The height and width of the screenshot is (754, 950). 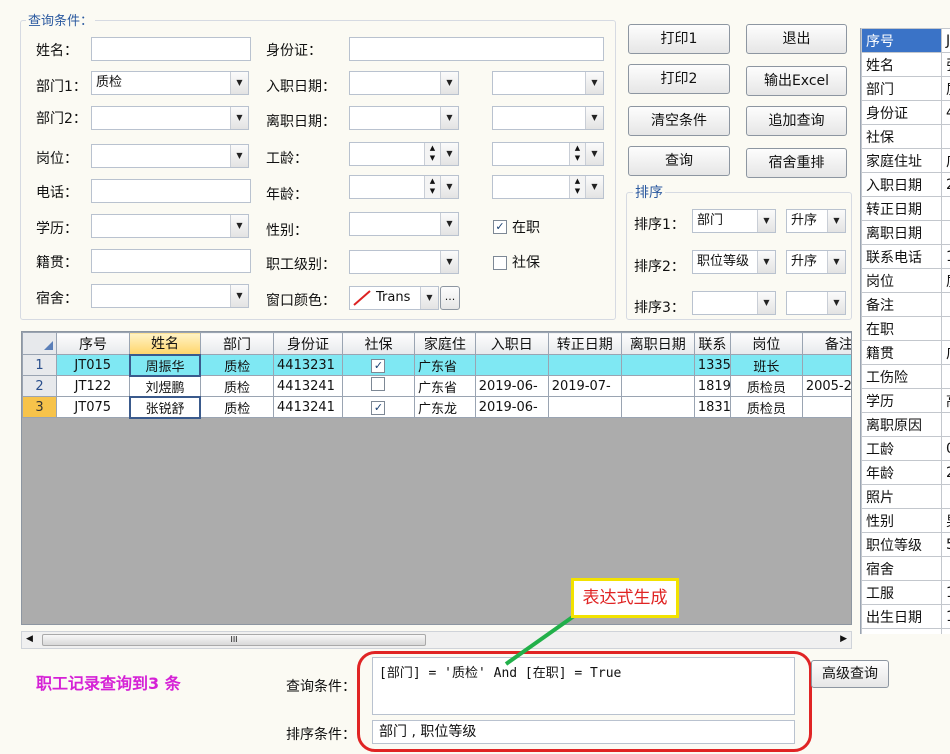 What do you see at coordinates (679, 79) in the screenshot?
I see `print2-button: 打印2` at bounding box center [679, 79].